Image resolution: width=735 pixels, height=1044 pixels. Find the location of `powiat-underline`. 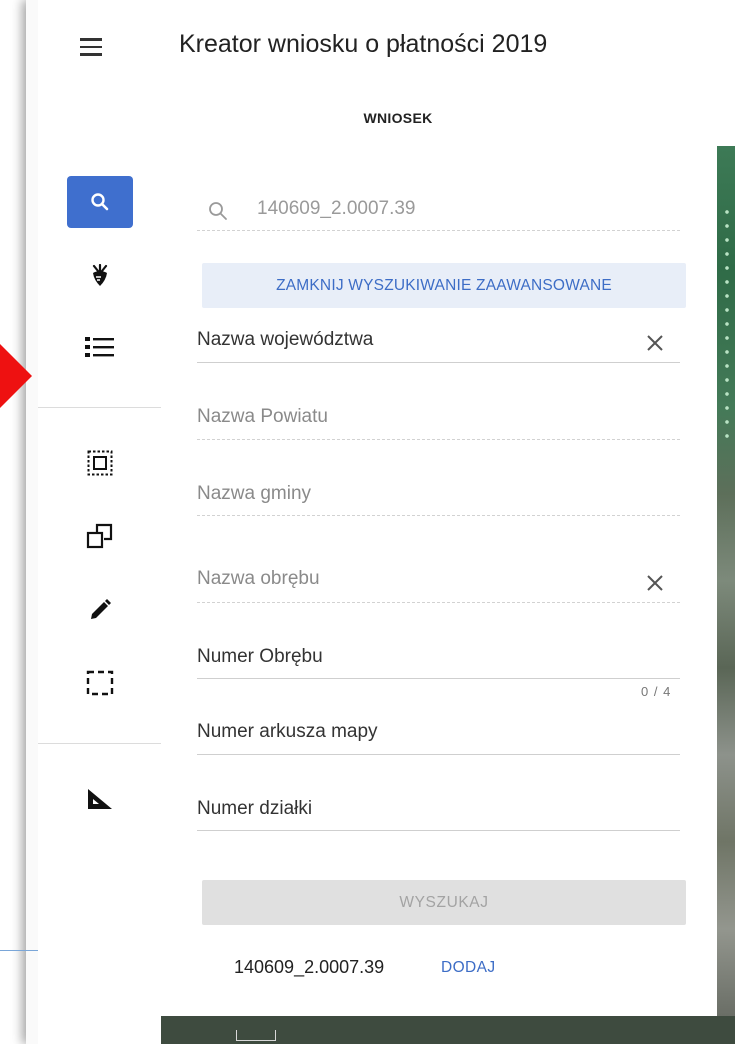

powiat-underline is located at coordinates (438, 439).